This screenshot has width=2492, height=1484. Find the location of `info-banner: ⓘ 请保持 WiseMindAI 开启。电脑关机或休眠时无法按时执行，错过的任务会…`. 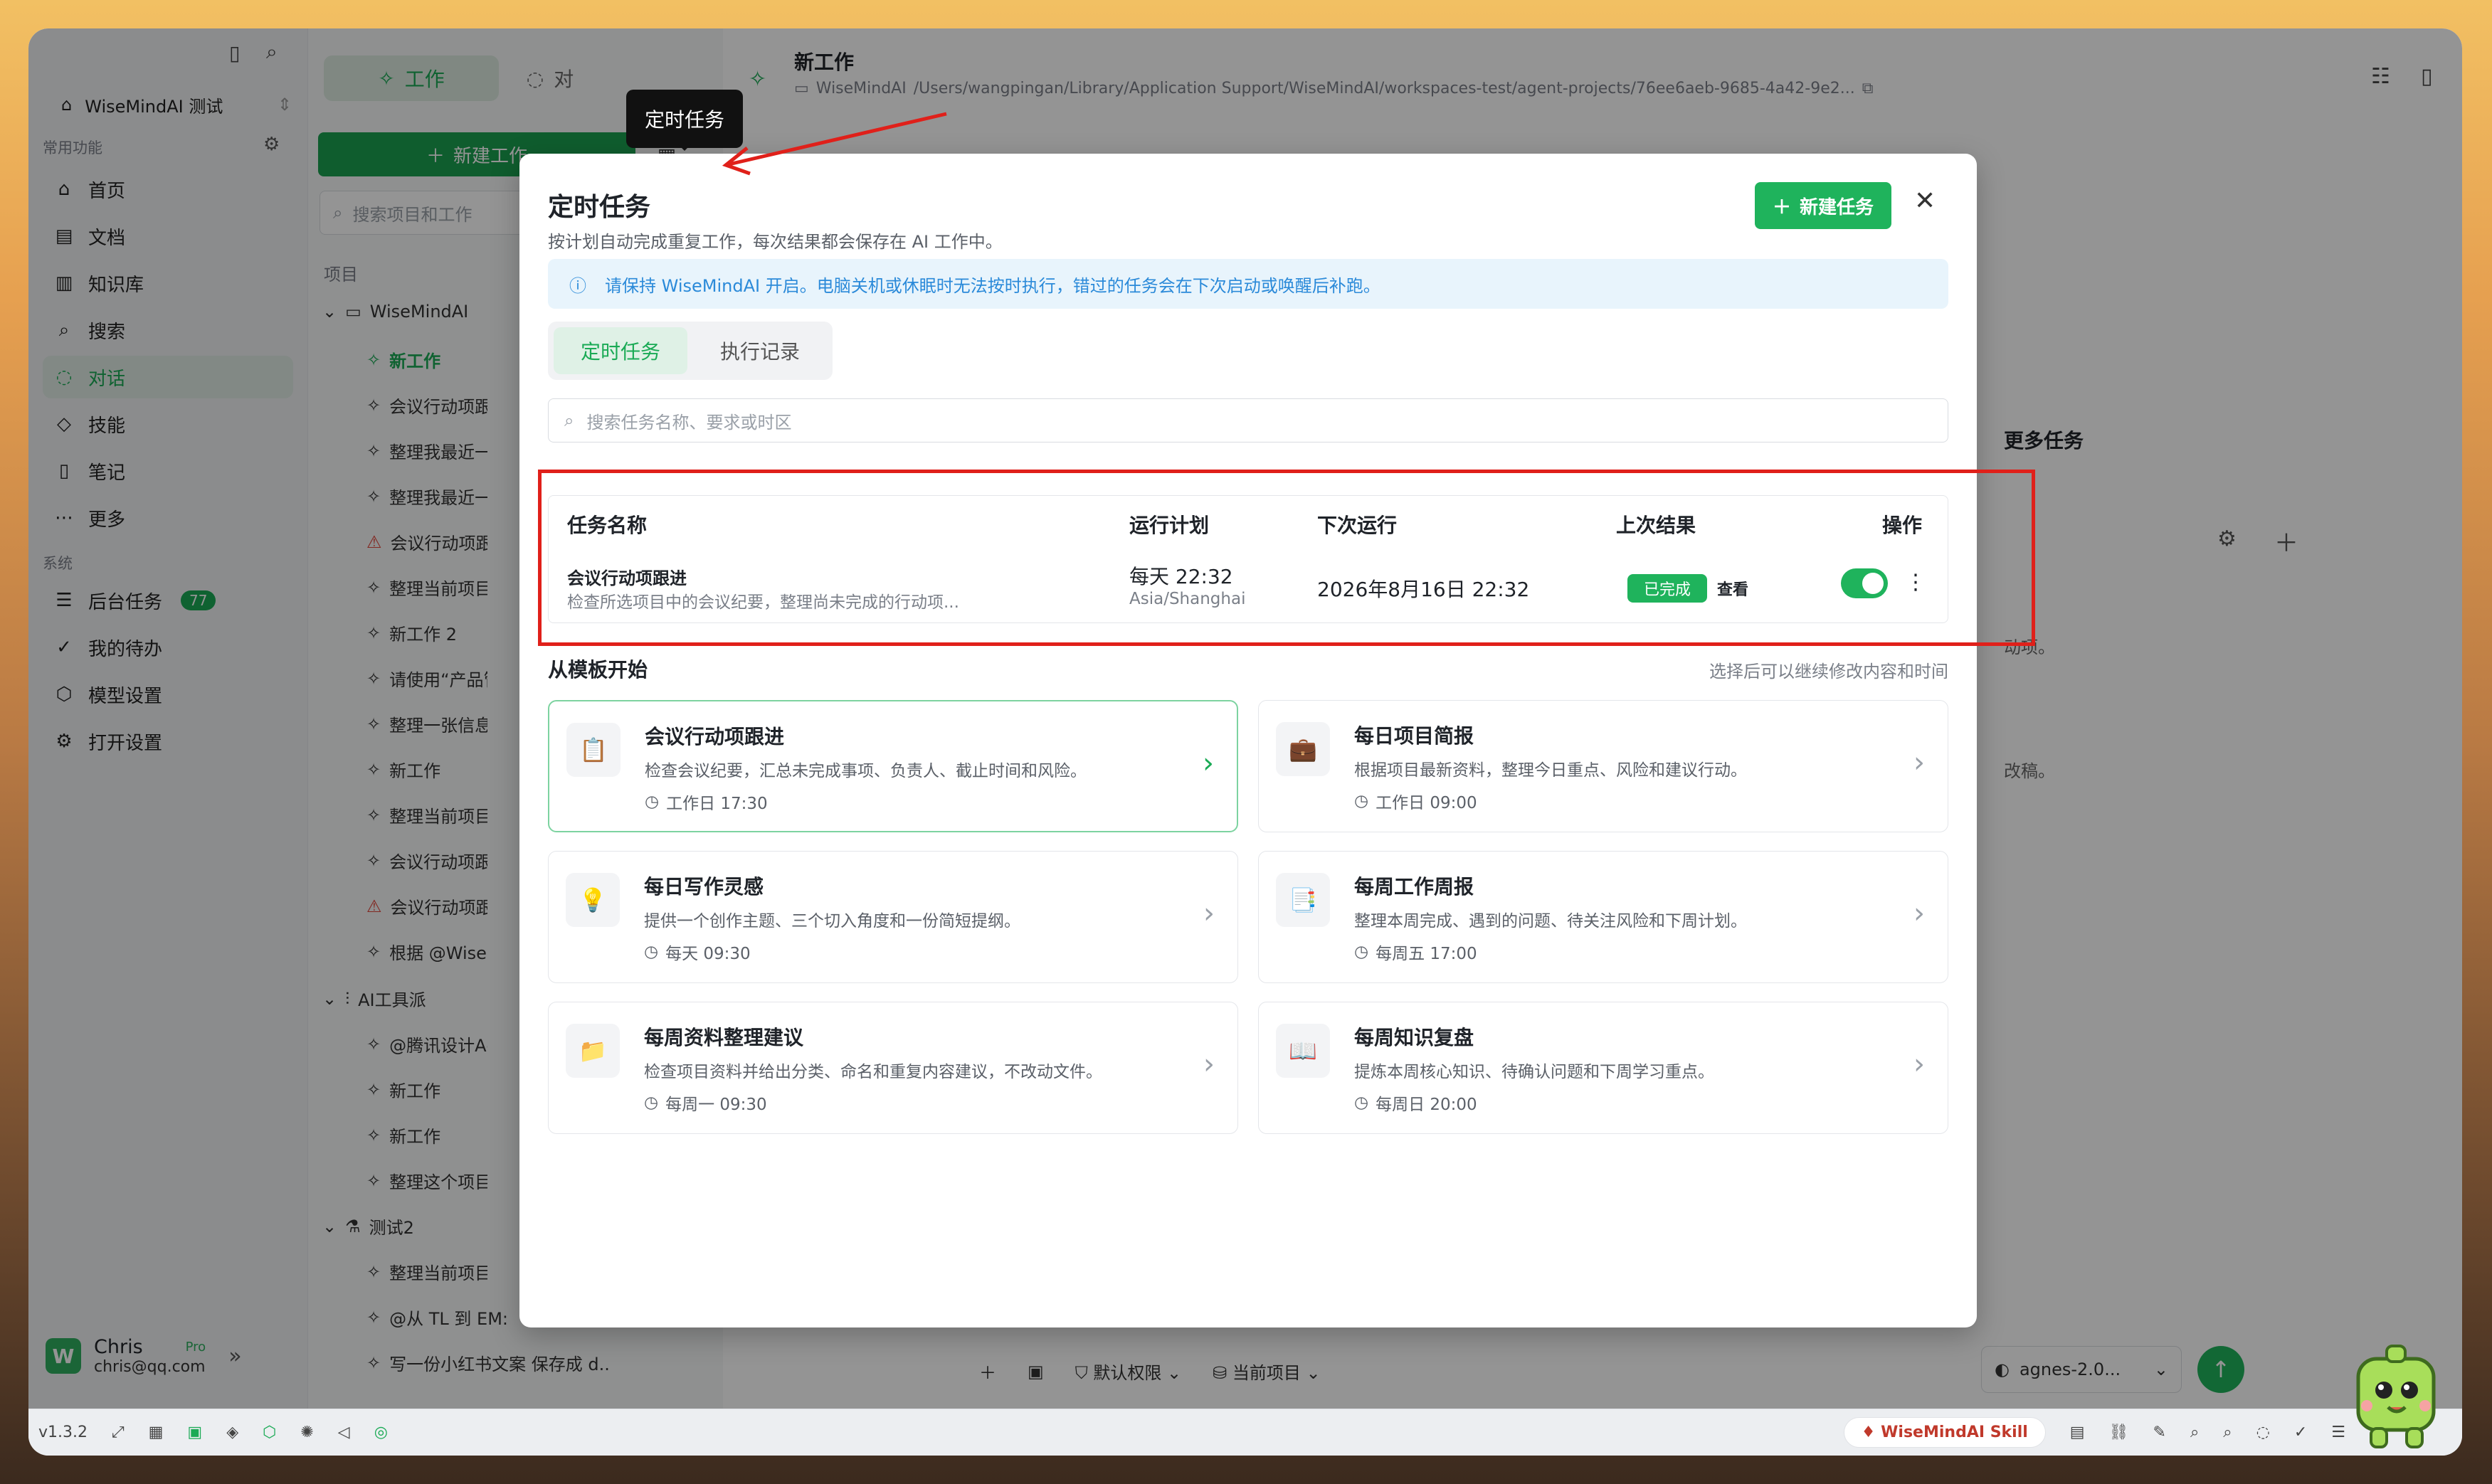

info-banner: ⓘ 请保持 WiseMindAI 开启。电脑关机或休眠时无法按时执行，错过的任务会… is located at coordinates (1248, 284).